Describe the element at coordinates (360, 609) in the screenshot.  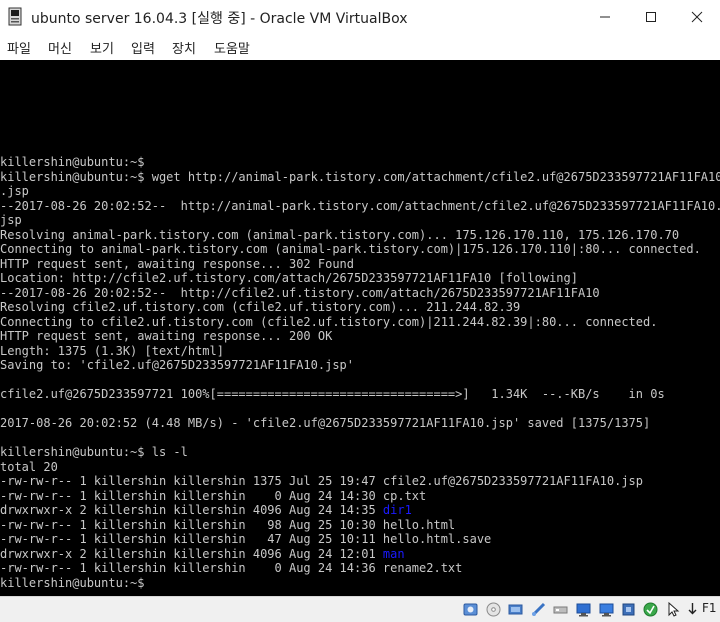
I see `status-bar: F1` at that location.